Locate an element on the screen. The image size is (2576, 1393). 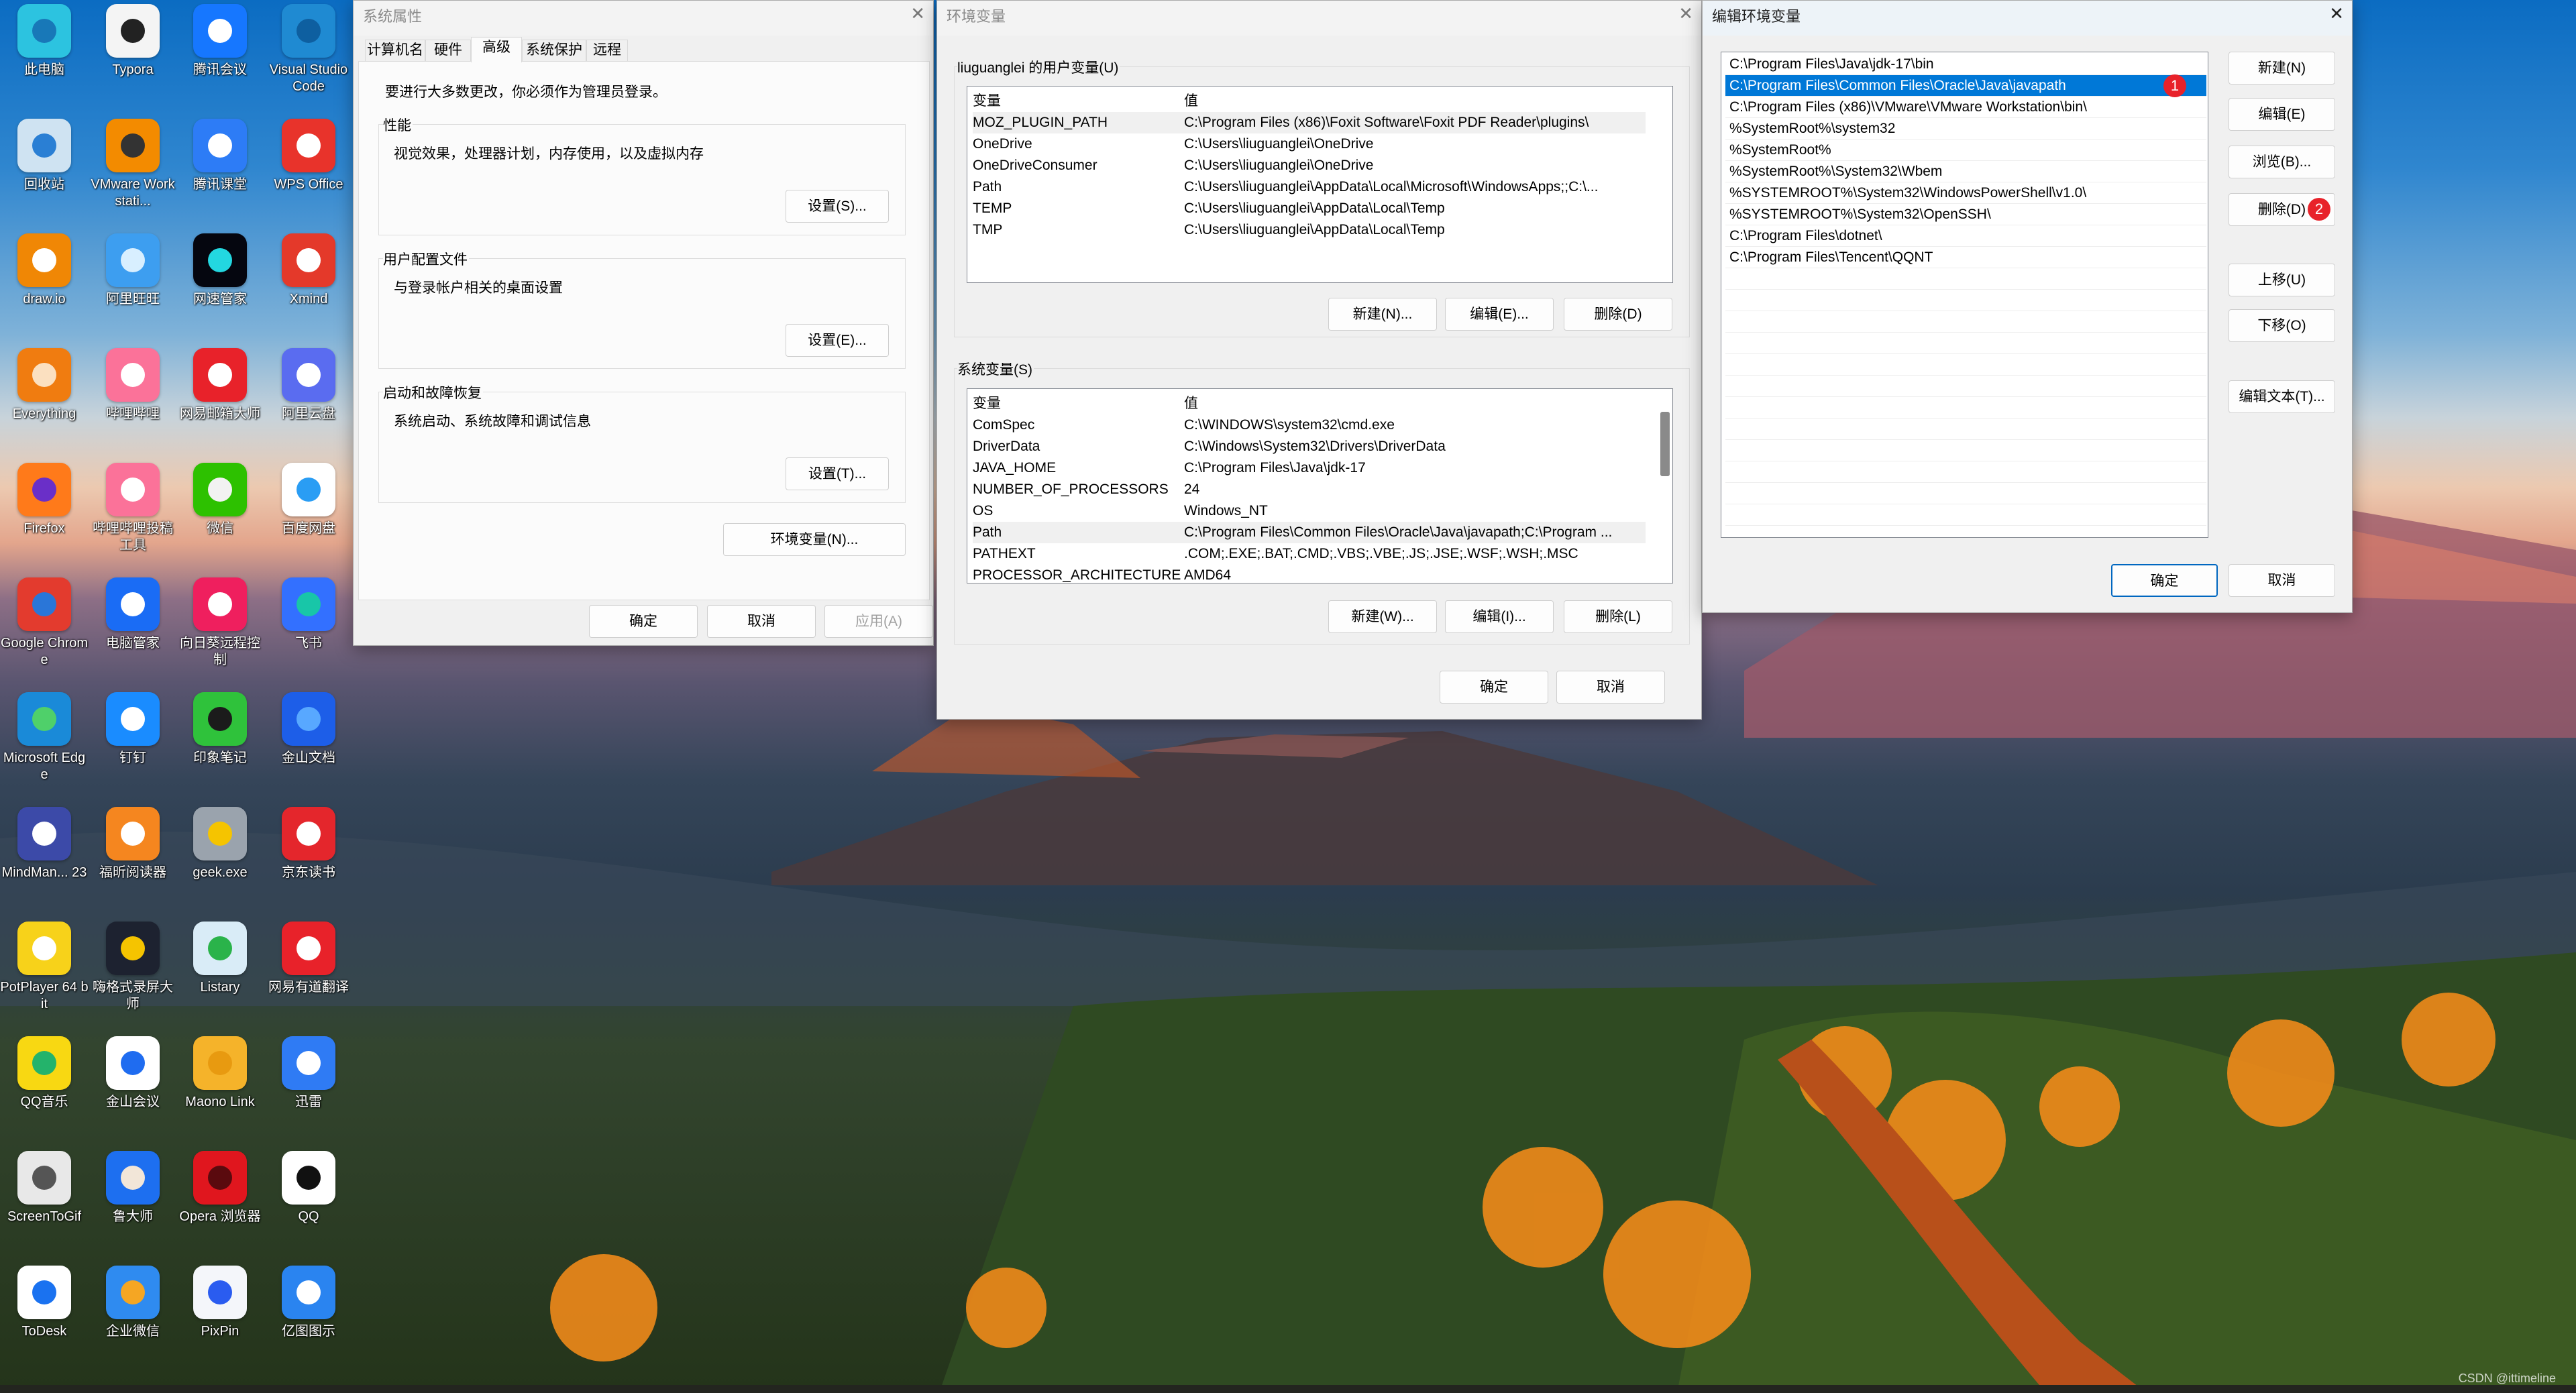
desktop-icon: 京东读书 is located at coordinates (308, 844).